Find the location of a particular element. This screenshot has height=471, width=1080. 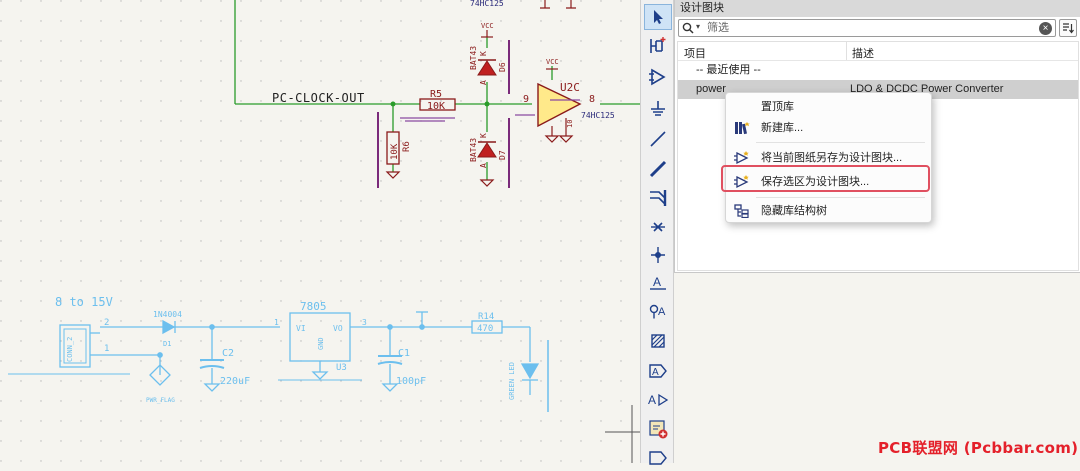

d7-part: BAT43 is located at coordinates (473, 150).